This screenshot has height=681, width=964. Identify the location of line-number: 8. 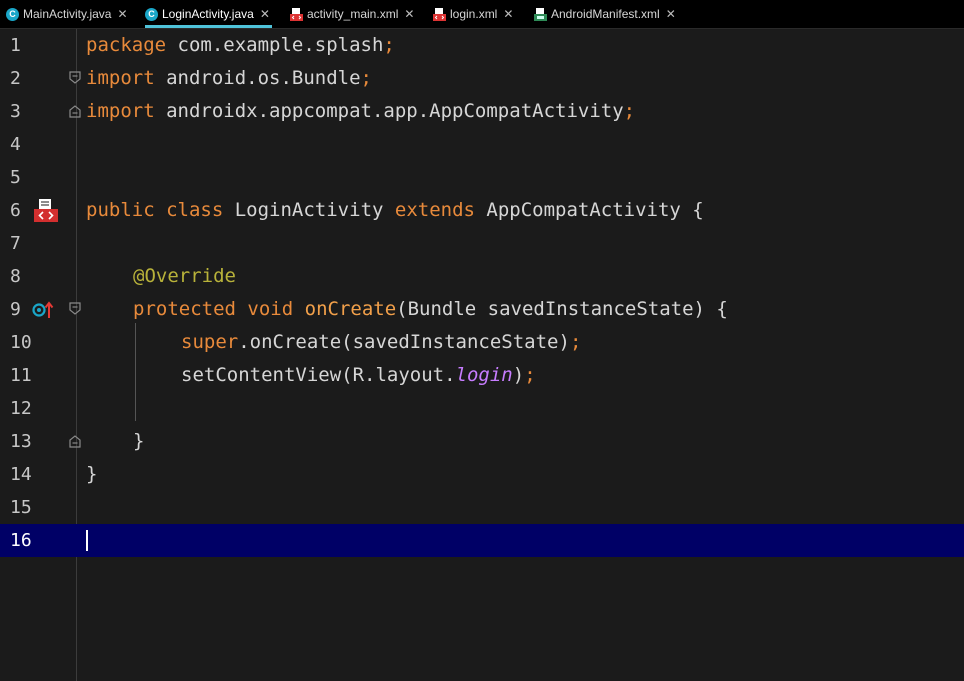
(15, 276).